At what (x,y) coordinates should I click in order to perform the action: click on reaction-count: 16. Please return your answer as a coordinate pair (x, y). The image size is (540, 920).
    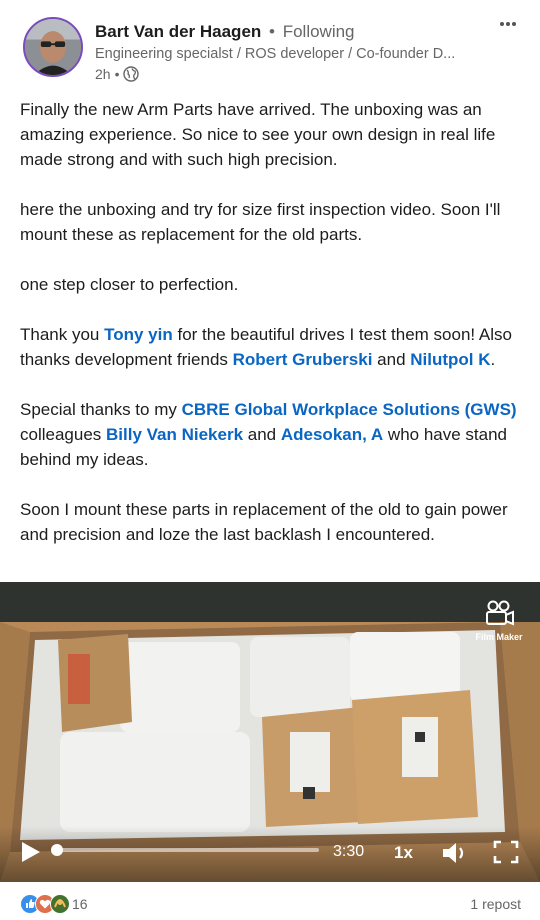
    Looking at the image, I should click on (80, 904).